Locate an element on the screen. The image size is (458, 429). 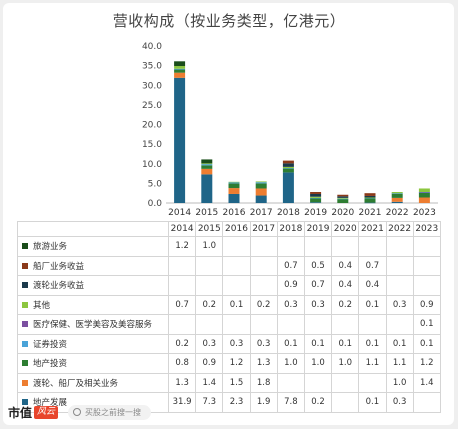
footer: 市值 风云 买股之前搜一搜 is located at coordinates (80, 412).